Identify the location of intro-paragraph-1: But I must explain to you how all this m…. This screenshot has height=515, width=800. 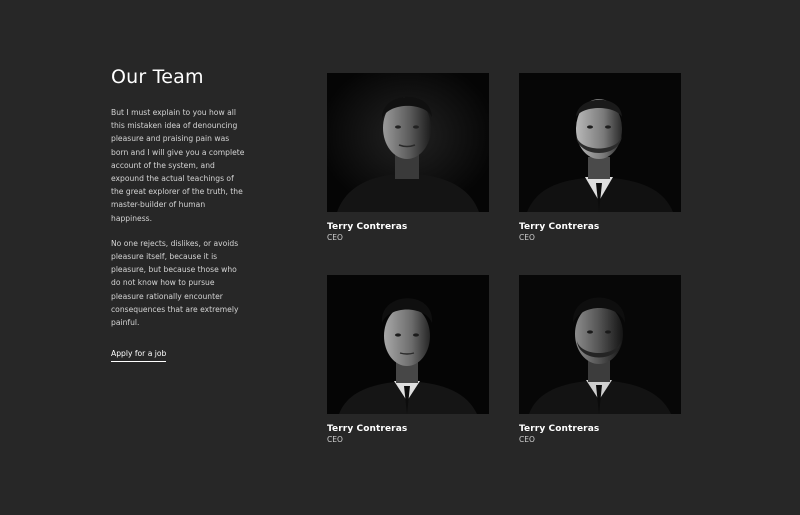
(178, 165).